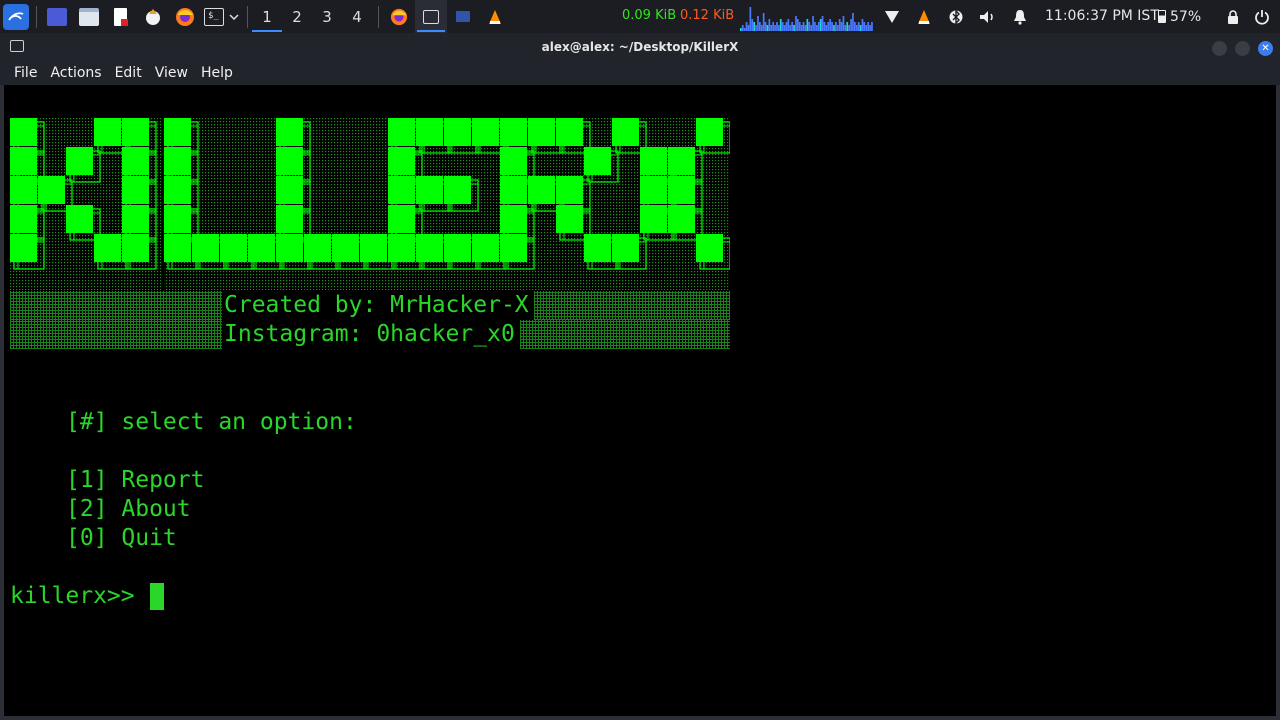 Image resolution: width=1280 pixels, height=720 pixels. I want to click on task-terminal, so click(431, 16).